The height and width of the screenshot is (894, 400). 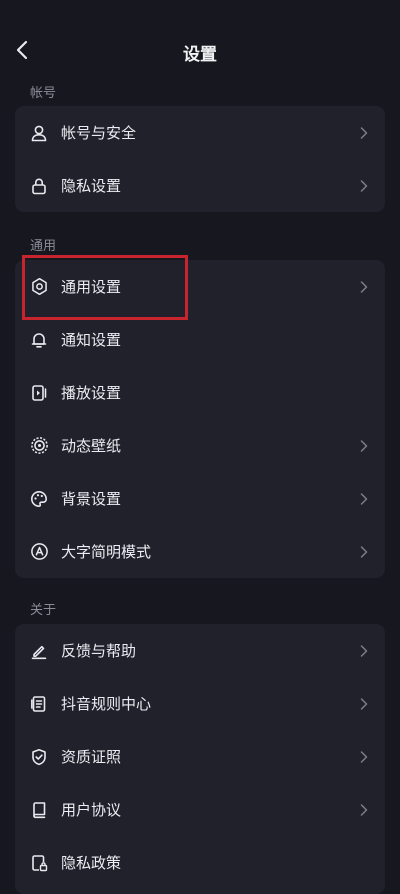 What do you see at coordinates (39, 133) in the screenshot?
I see `person-icon` at bounding box center [39, 133].